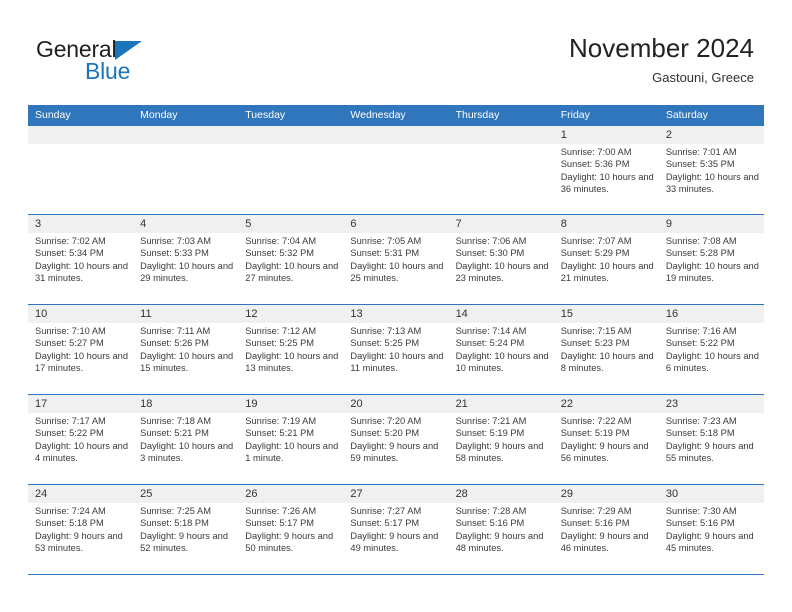 The width and height of the screenshot is (792, 612). Describe the element at coordinates (175, 421) in the screenshot. I see `sunrise-text: Sunrise: 7:18 AM` at that location.